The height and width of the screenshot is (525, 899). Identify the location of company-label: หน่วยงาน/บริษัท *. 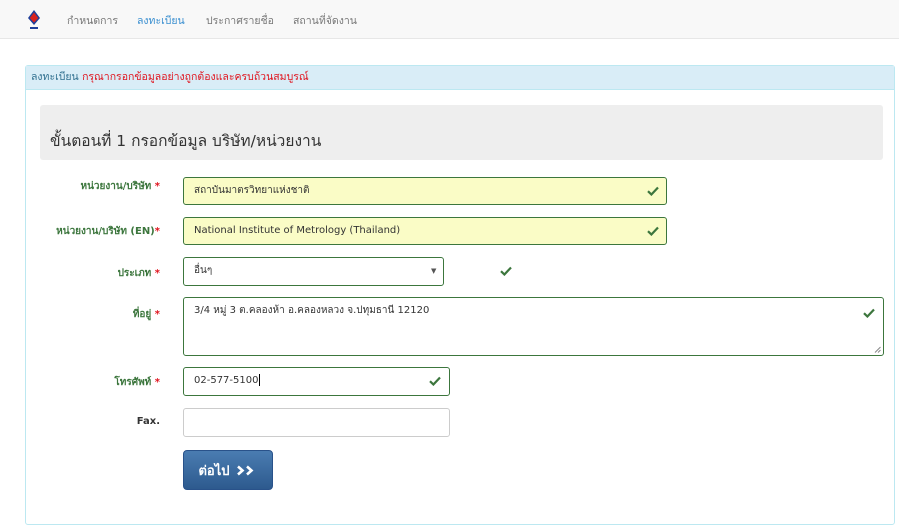
(120, 186).